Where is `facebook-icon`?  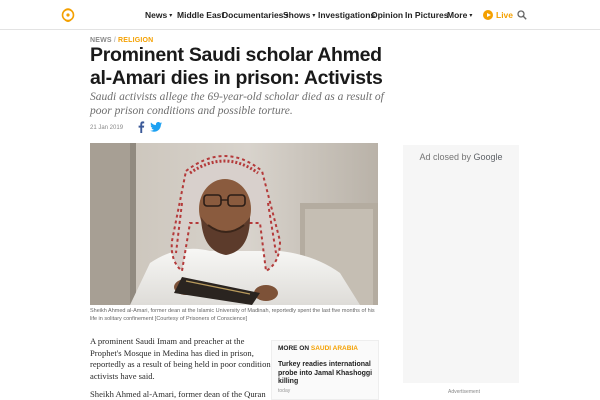
facebook-icon is located at coordinates (141, 127).